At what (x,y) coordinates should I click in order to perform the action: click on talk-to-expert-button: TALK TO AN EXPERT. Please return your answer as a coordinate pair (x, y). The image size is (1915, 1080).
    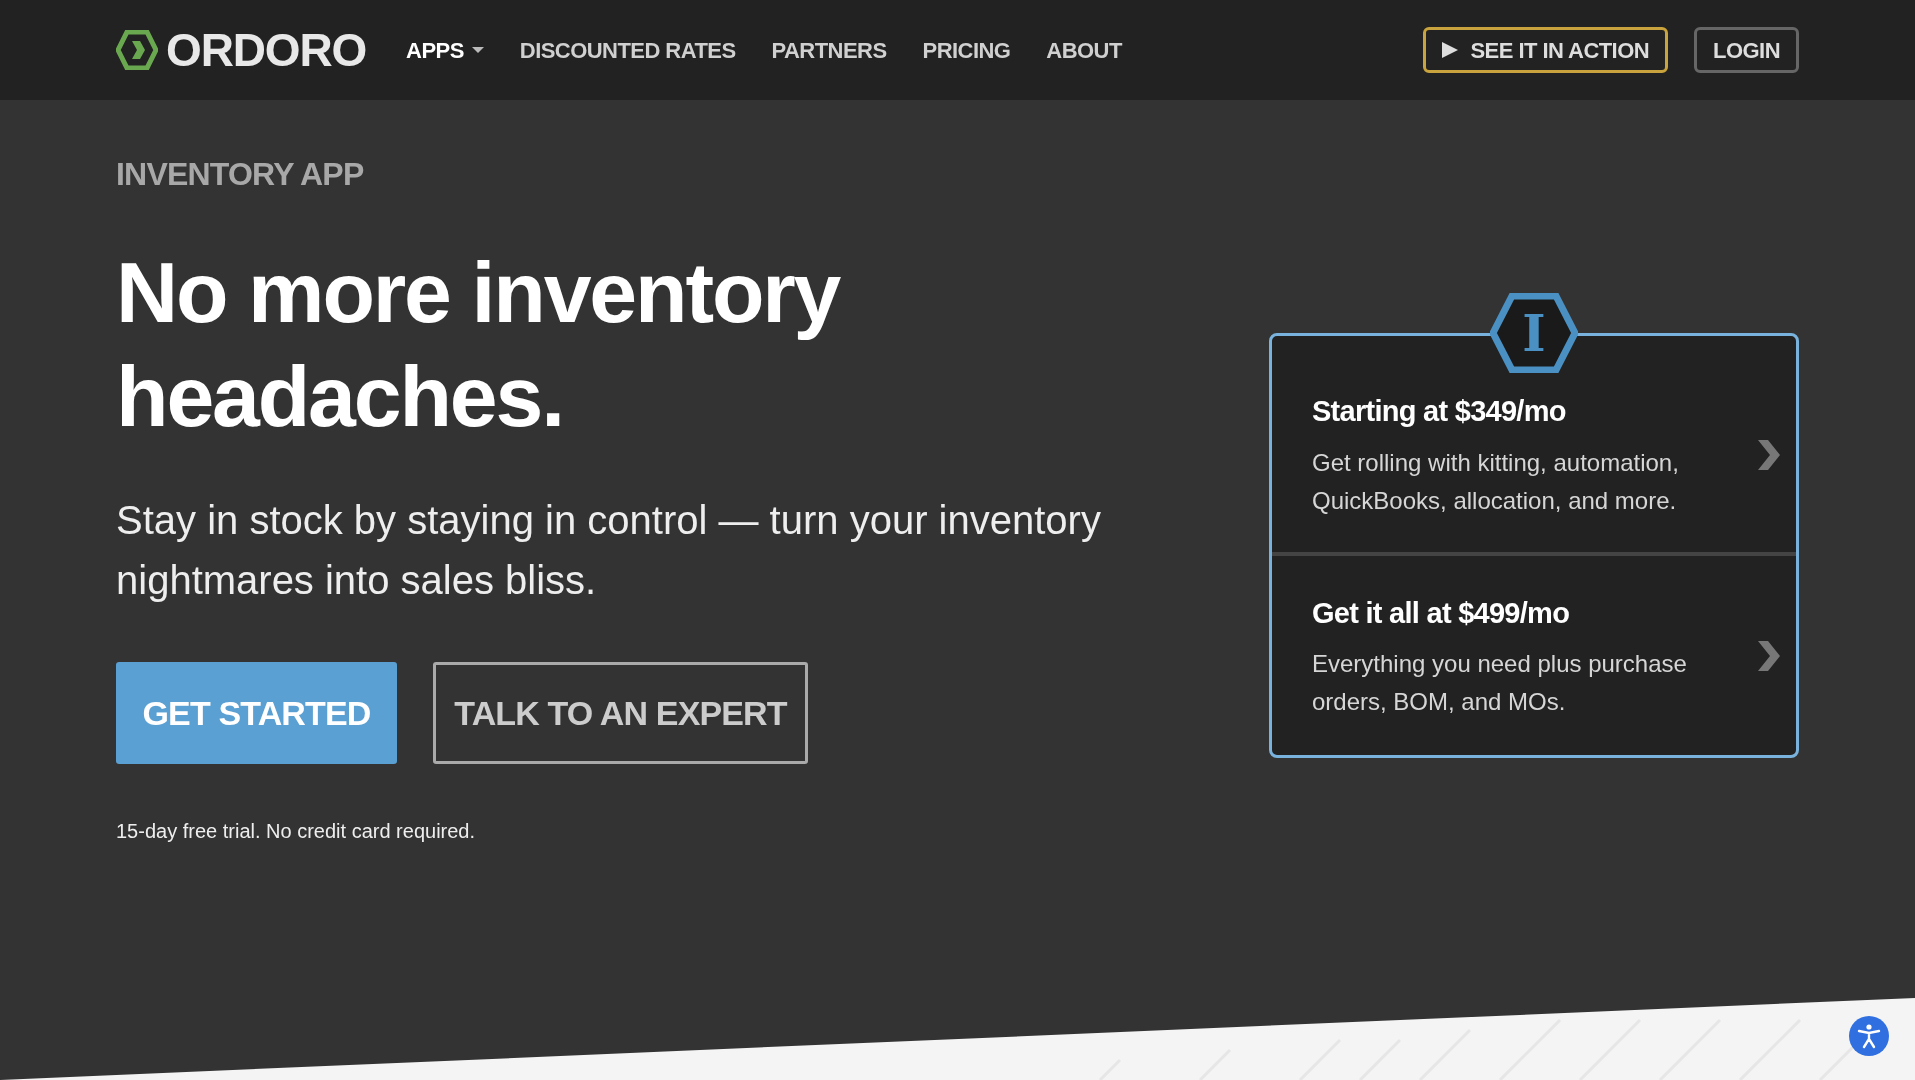
    Looking at the image, I should click on (620, 713).